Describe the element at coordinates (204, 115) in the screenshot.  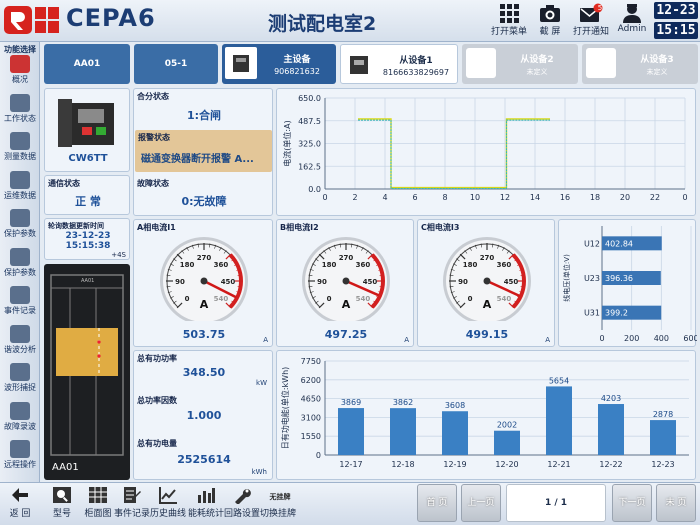
I see `switch-status-value: 1:合闸` at that location.